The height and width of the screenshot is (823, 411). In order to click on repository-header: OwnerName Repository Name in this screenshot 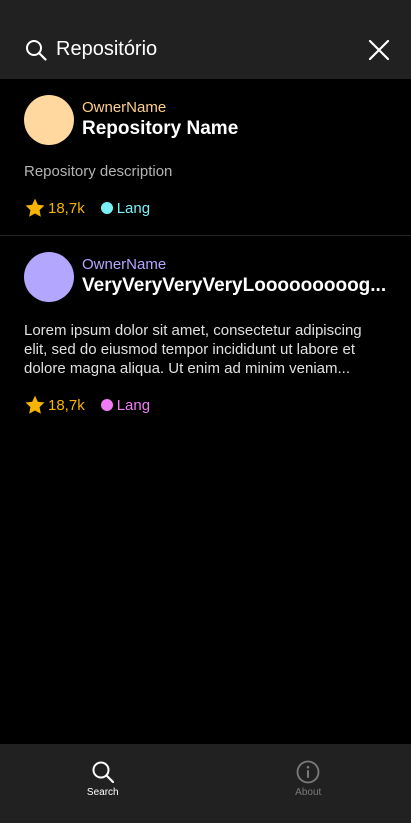, I will do `click(206, 120)`.